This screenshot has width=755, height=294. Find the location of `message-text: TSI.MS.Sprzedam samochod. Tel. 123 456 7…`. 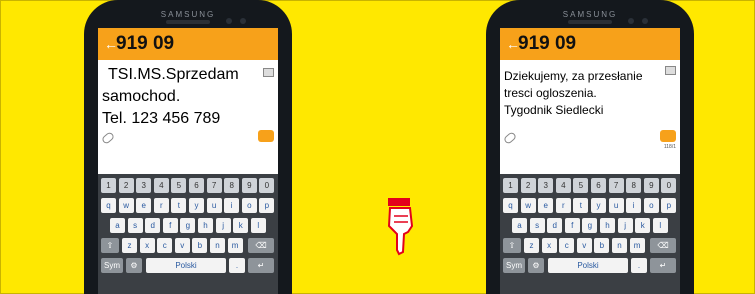

message-text: TSI.MS.Sprzedam samochod. Tel. 123 456 7… is located at coordinates (184, 97).